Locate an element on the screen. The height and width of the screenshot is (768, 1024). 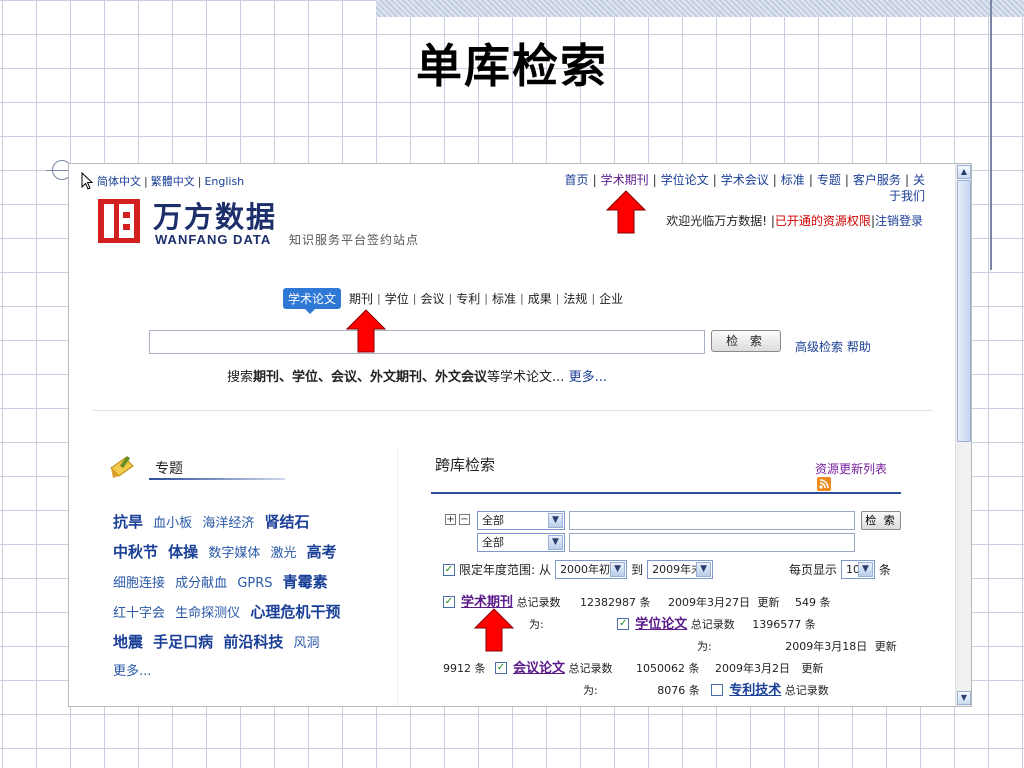
per-page-label: 每页显示 is located at coordinates (813, 570).